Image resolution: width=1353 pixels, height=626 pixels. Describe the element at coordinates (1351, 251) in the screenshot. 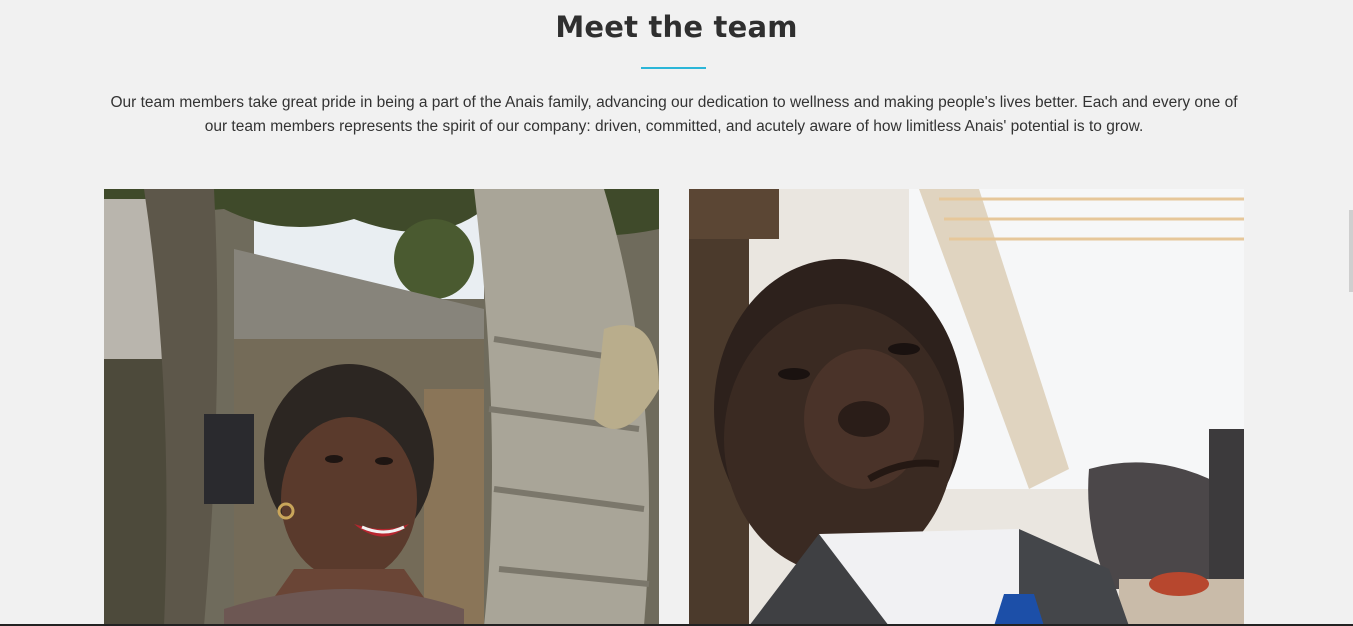

I see `page-scrollbar` at that location.